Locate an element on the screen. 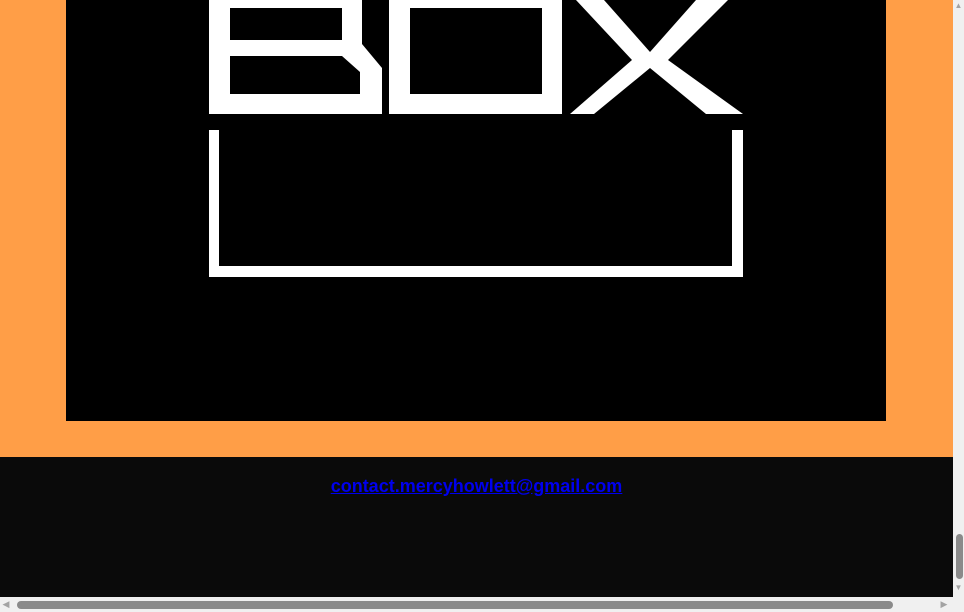 Image resolution: width=964 pixels, height=612 pixels. vertical-scrollbar: ▲ ▼ is located at coordinates (958, 298).